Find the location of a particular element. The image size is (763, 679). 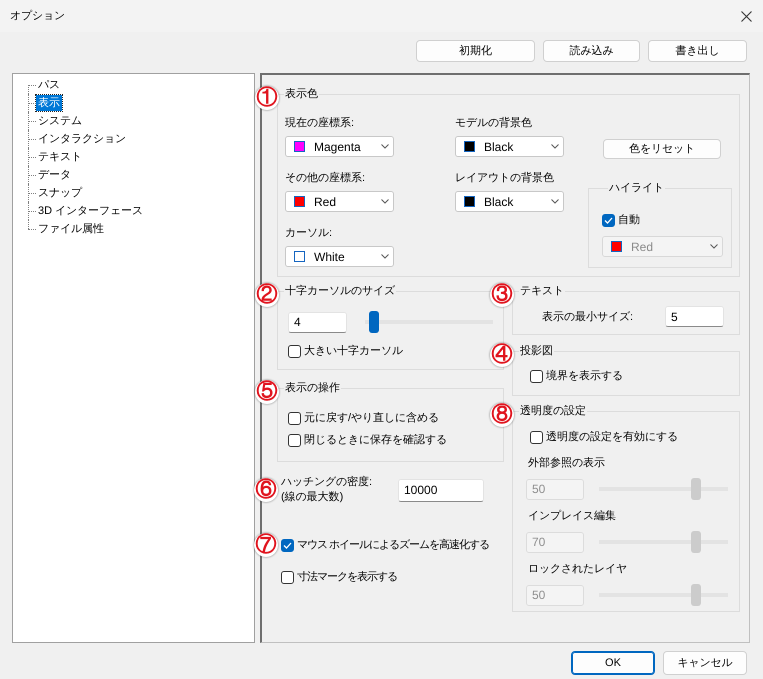

tree-item: ファイル属性 is located at coordinates (71, 229).